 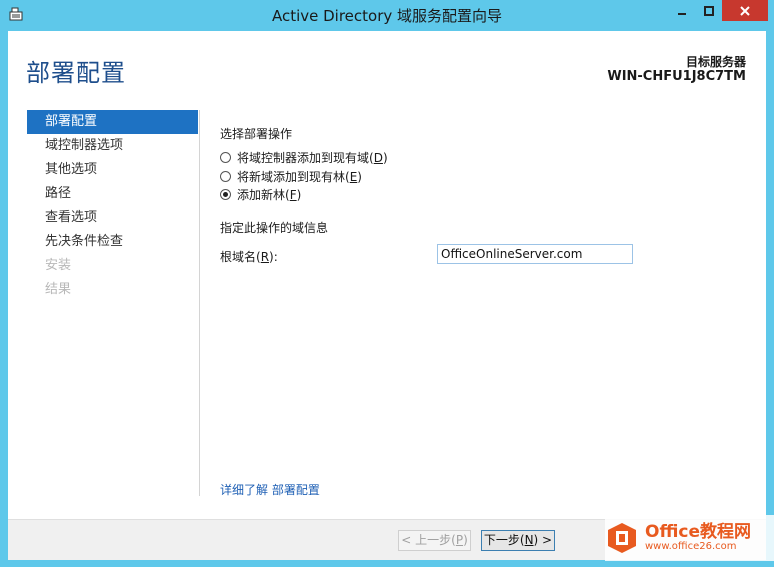 I want to click on title-bar: Active Directory 域服务配置向导, so click(x=387, y=15).